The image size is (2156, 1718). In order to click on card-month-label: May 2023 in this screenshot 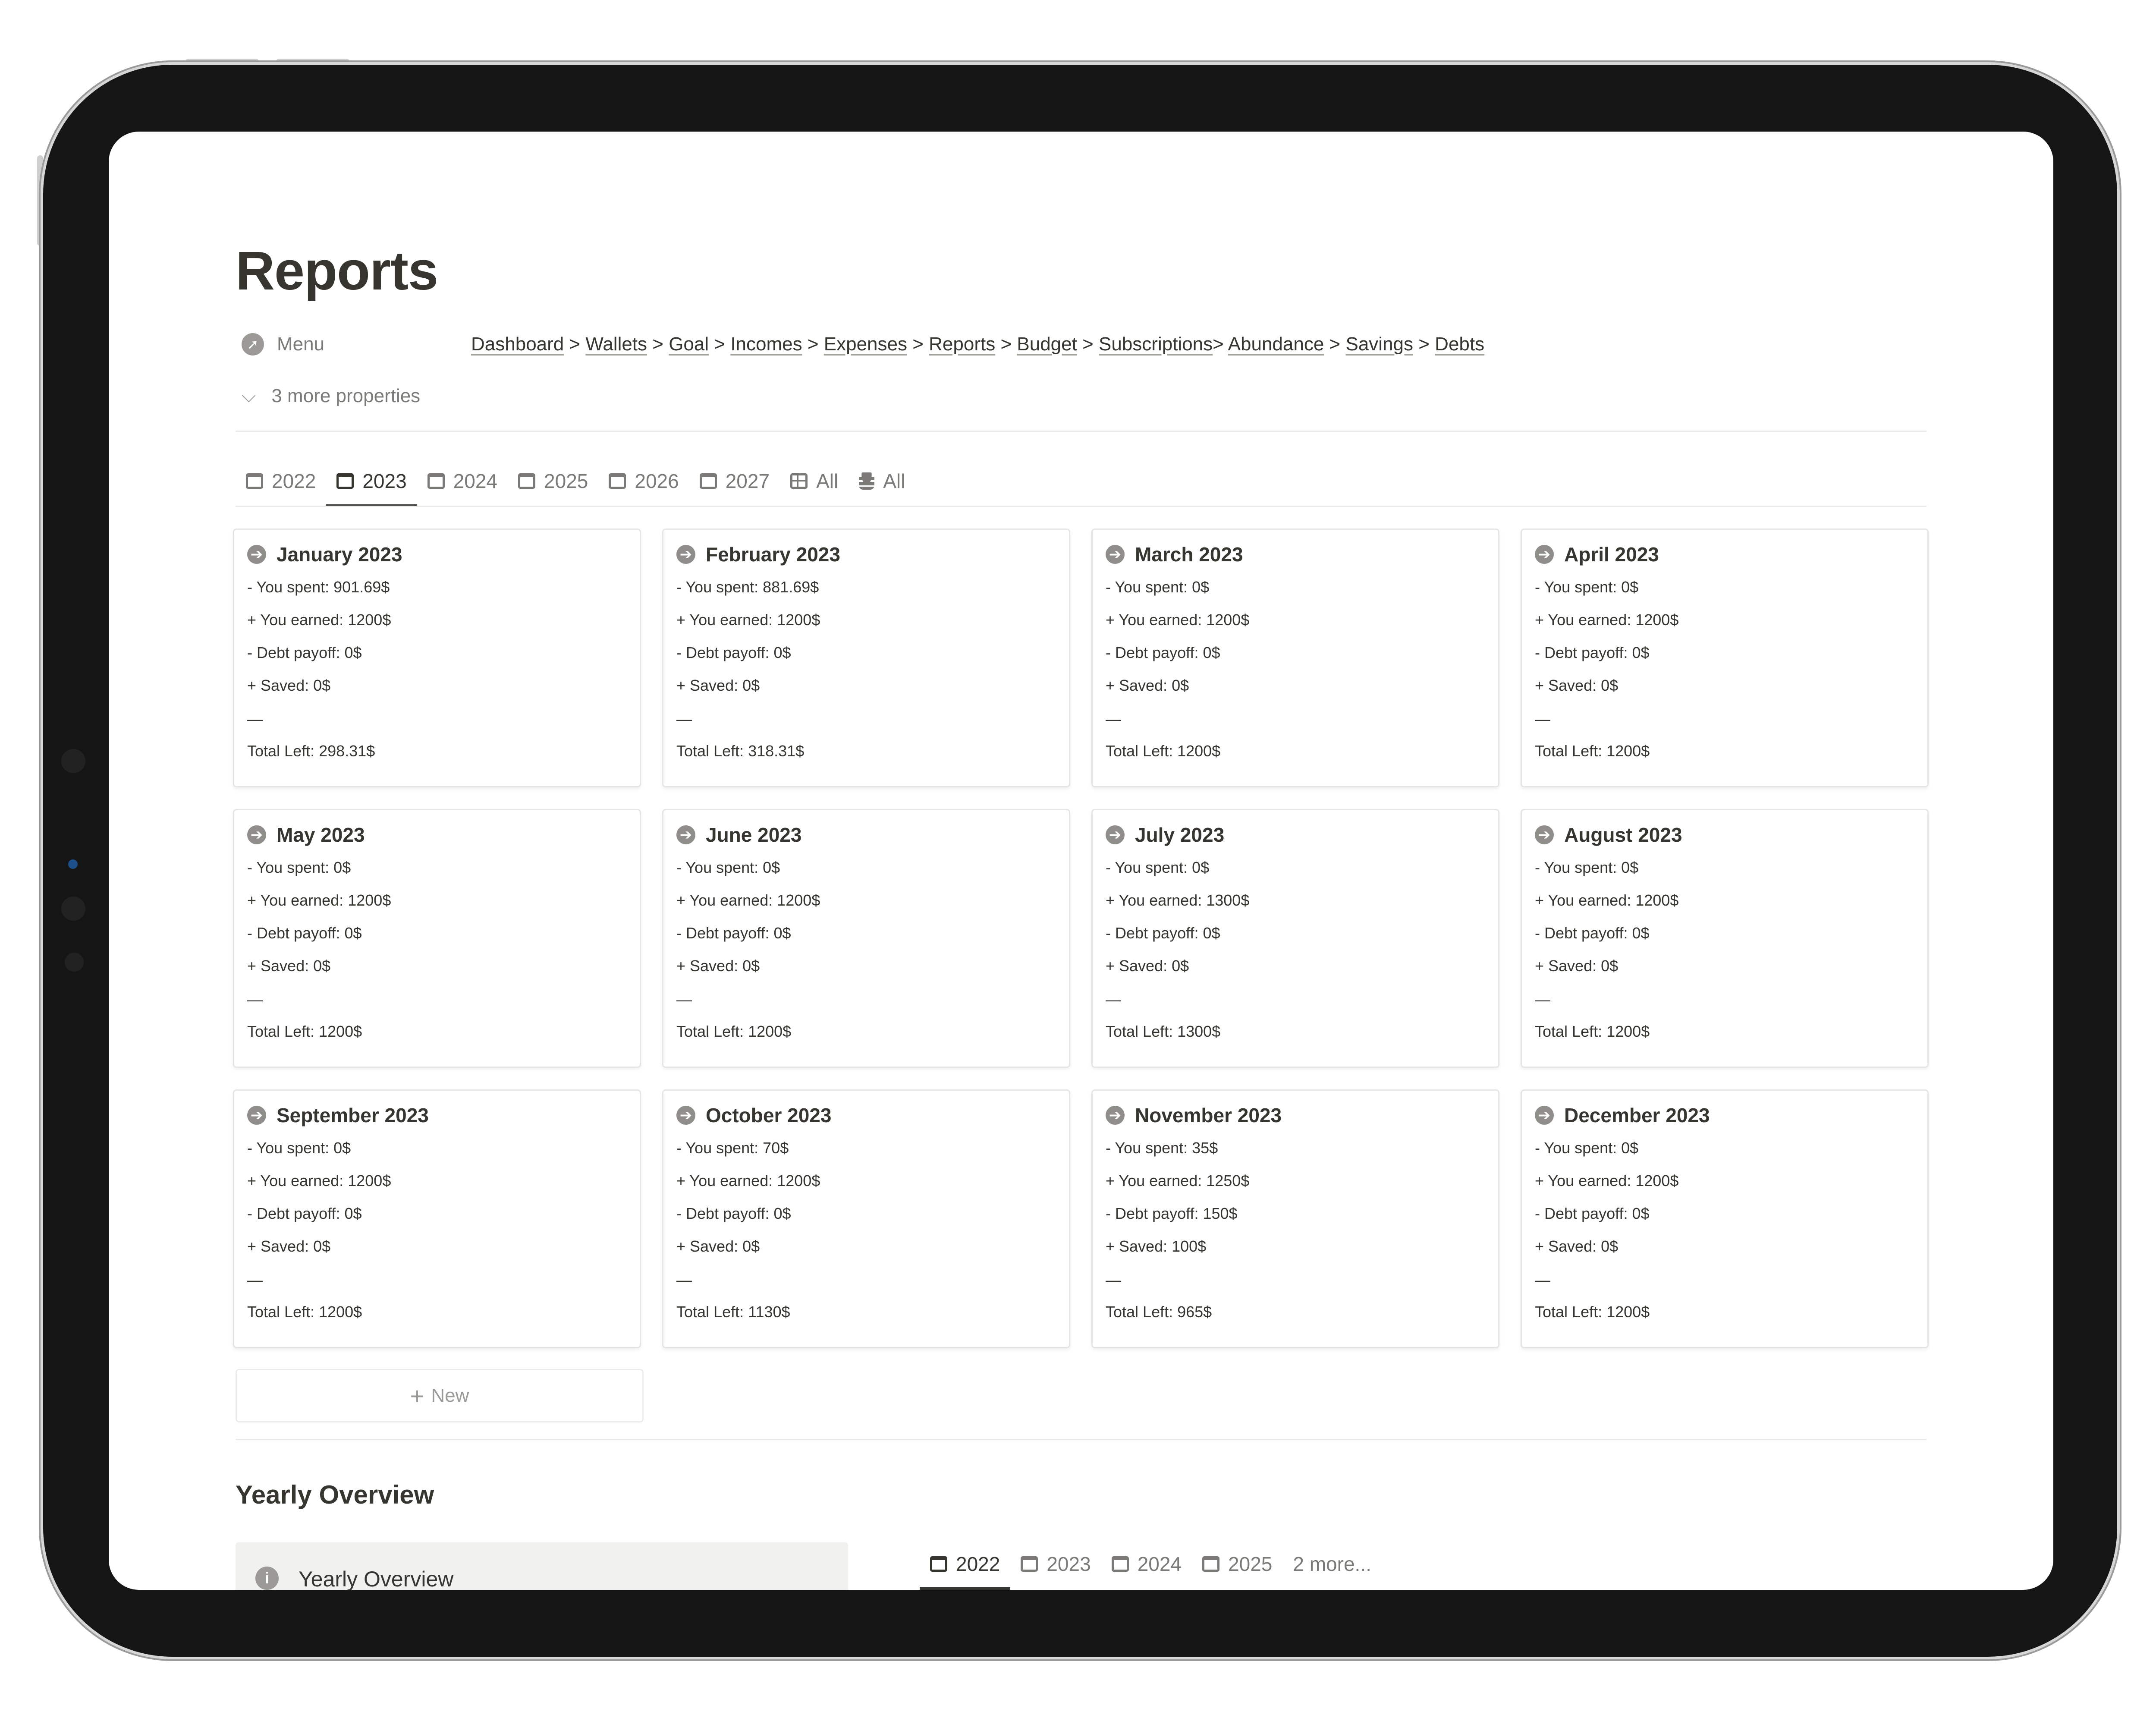, I will do `click(321, 835)`.